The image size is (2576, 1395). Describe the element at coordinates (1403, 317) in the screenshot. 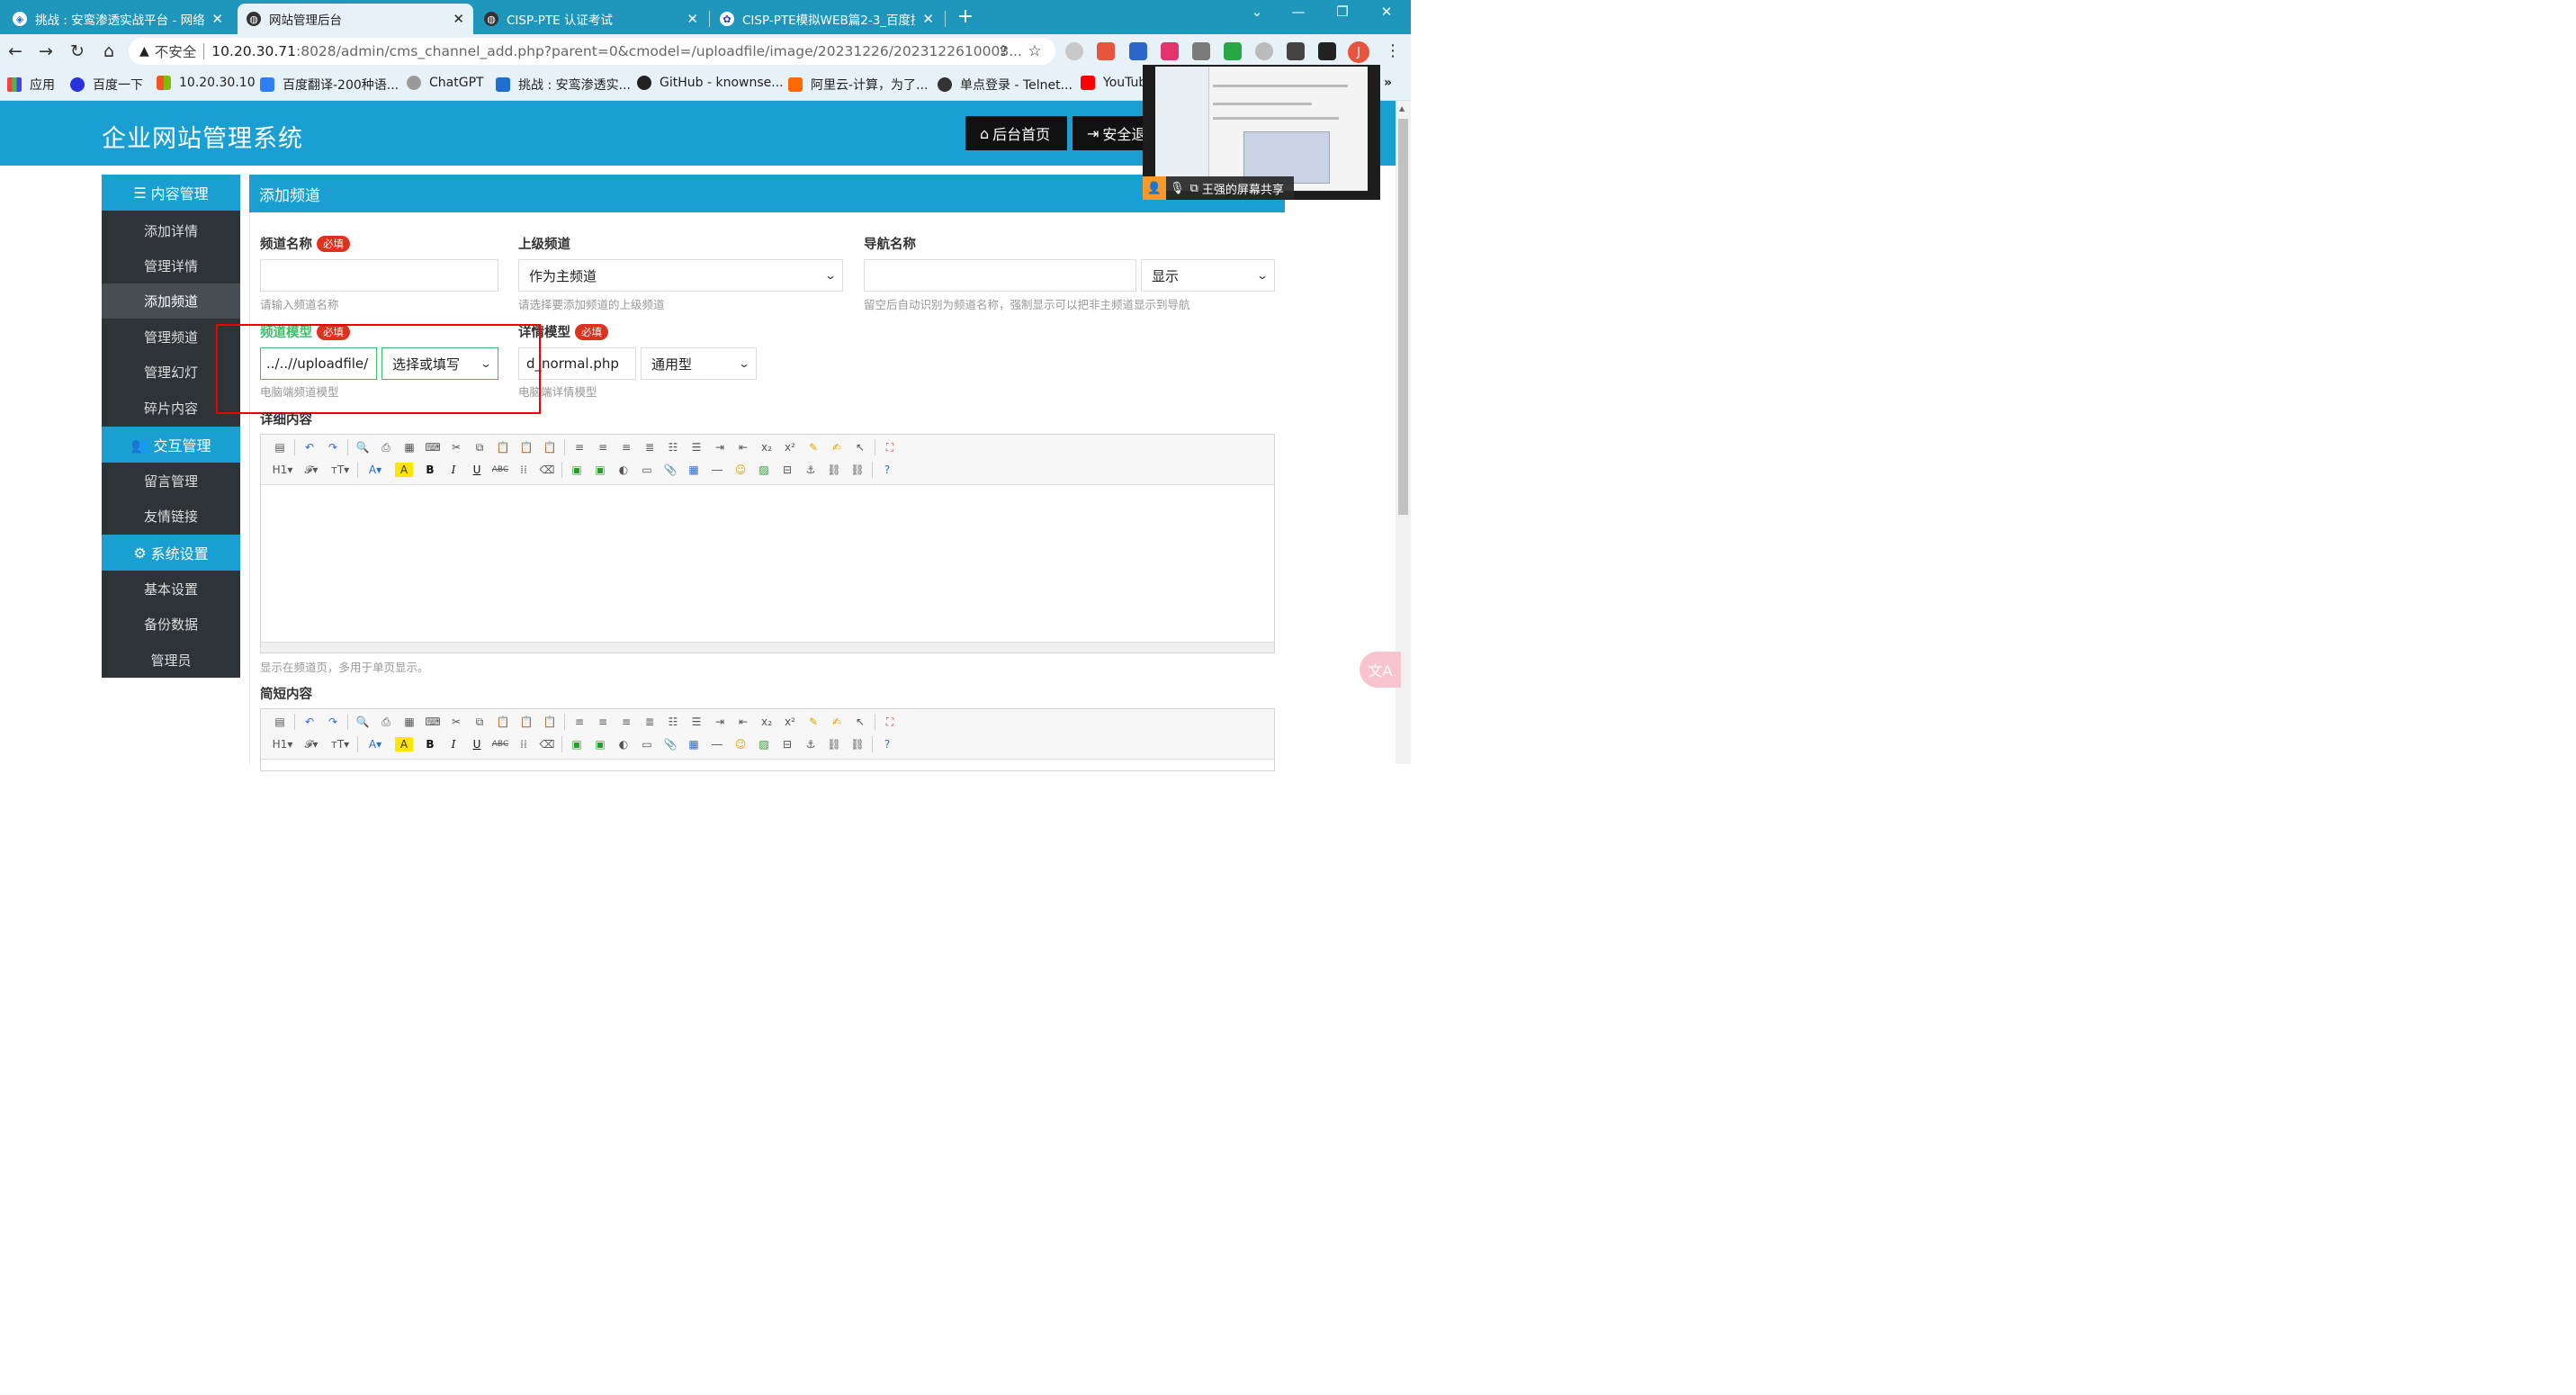

I see `scrollbar-thumb` at that location.